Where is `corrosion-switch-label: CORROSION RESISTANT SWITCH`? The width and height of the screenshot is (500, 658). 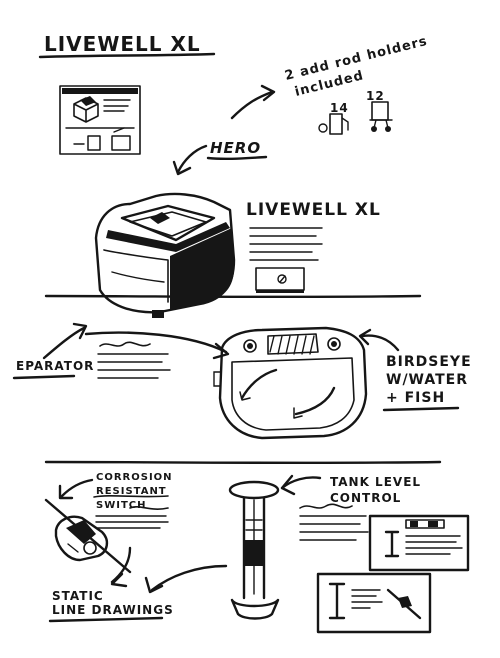 corrosion-switch-label: CORROSION RESISTANT SWITCH is located at coordinates (115, 500).